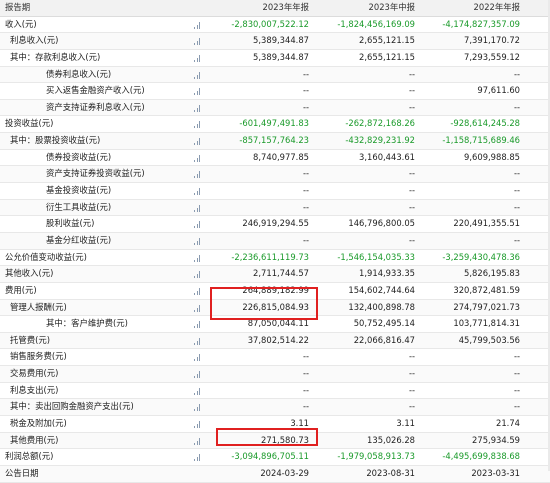  Describe the element at coordinates (87, 323) in the screenshot. I see `row-label-customer-maintenance-fee: 其中：客户维护费(元)` at that location.